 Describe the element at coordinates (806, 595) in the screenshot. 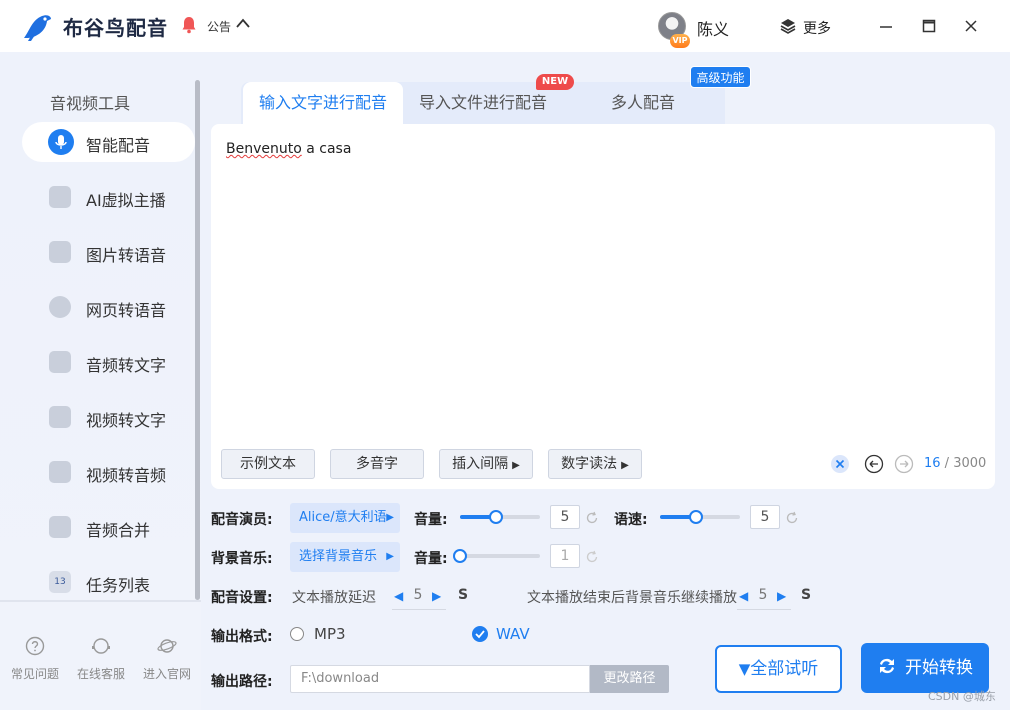

I see `continue-unit: S` at that location.